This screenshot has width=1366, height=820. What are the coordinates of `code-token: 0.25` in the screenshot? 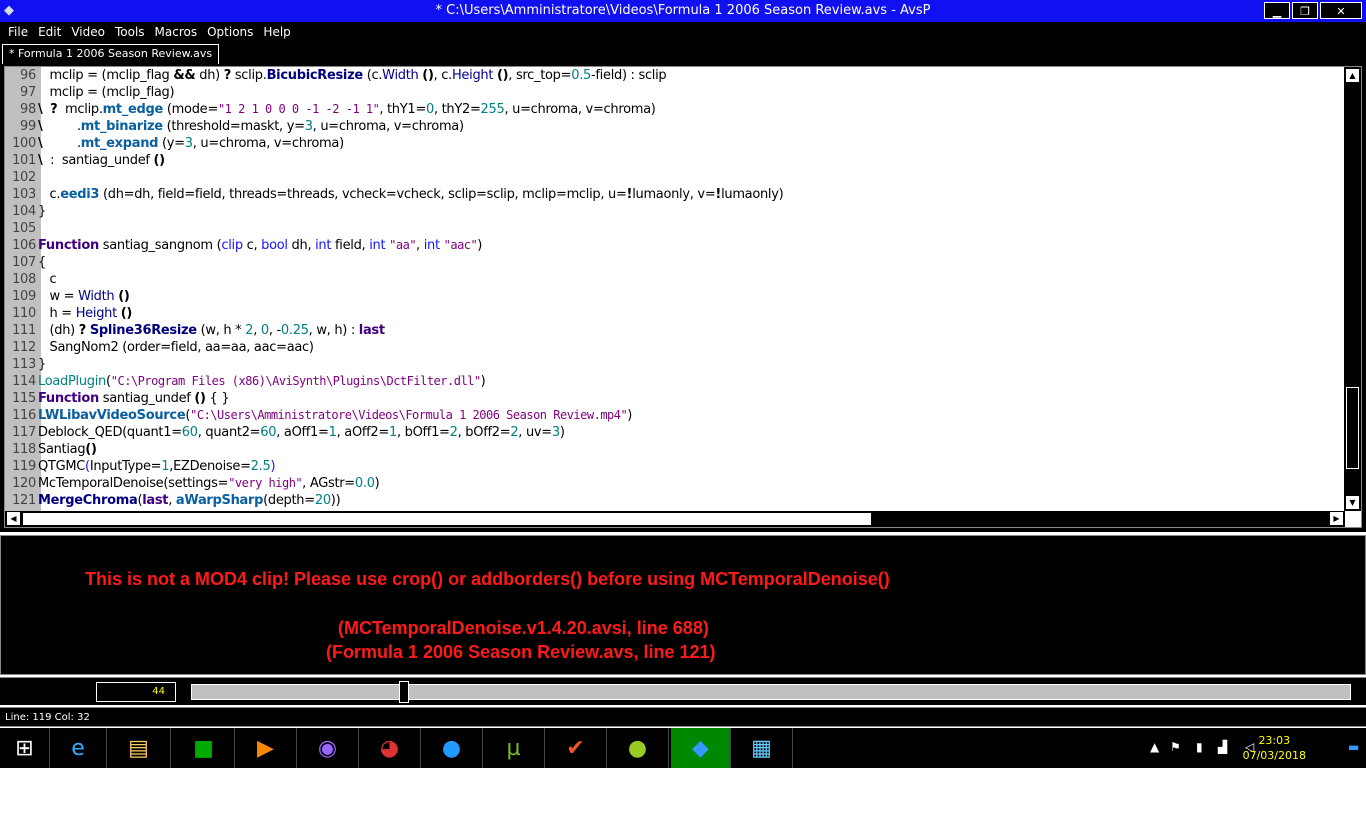 It's located at (294, 330).